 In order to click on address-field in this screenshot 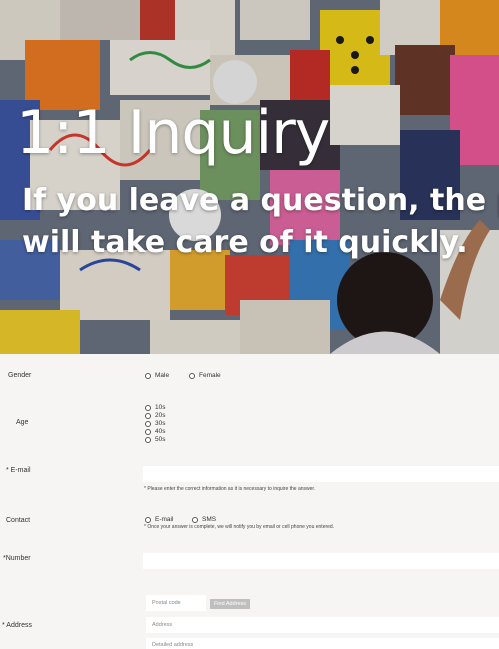, I will do `click(322, 625)`.